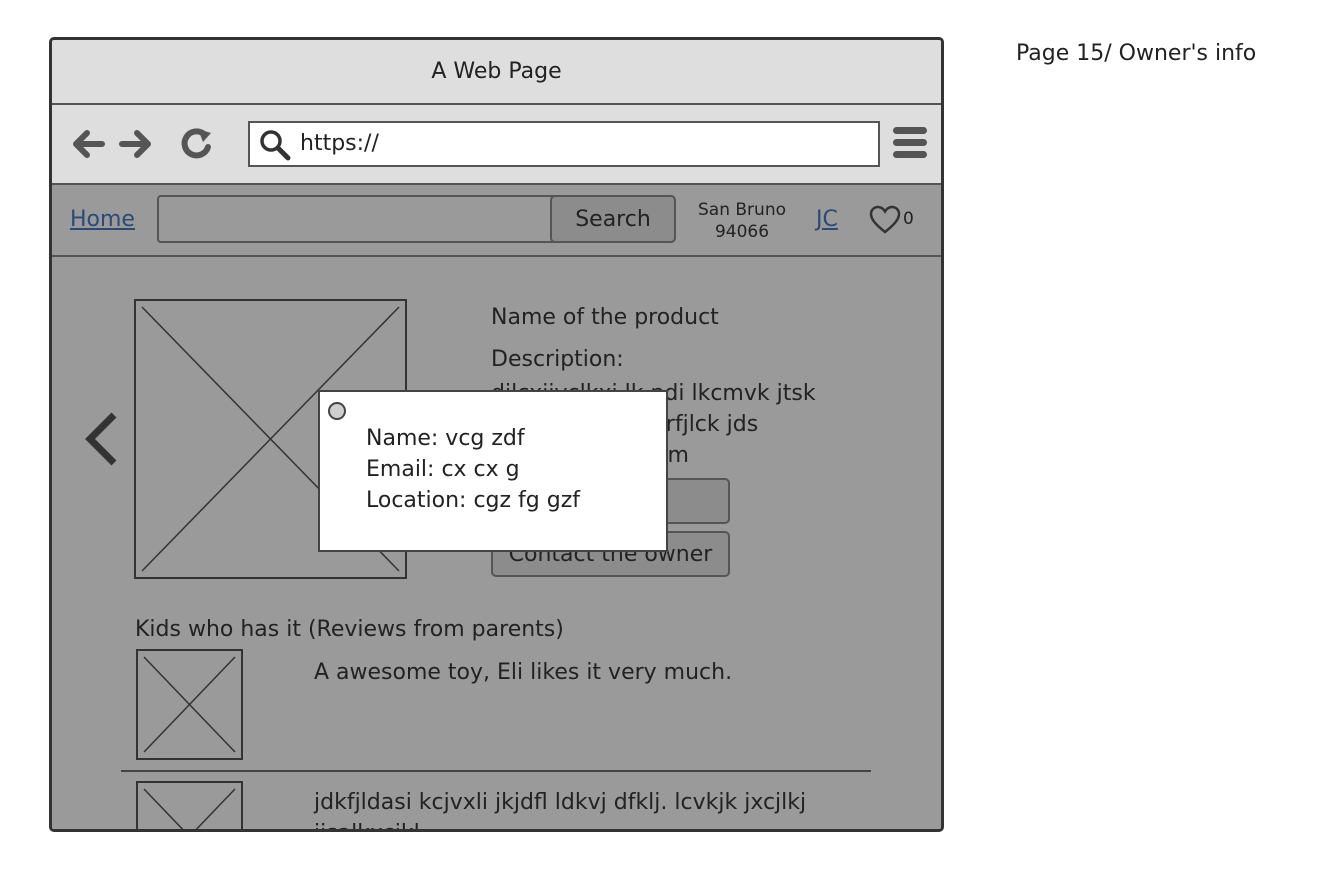 This screenshot has width=1320, height=892. Describe the element at coordinates (496, 221) in the screenshot. I see `site-header: Home Search San Bruno 94066 JC 0` at that location.